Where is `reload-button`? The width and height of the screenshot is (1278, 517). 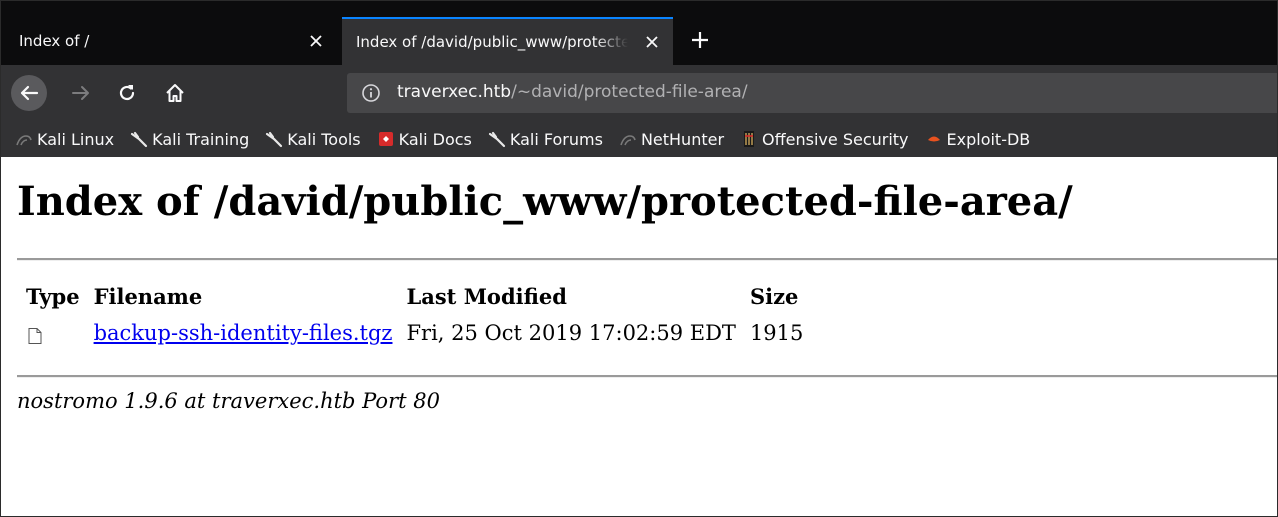
reload-button is located at coordinates (127, 93).